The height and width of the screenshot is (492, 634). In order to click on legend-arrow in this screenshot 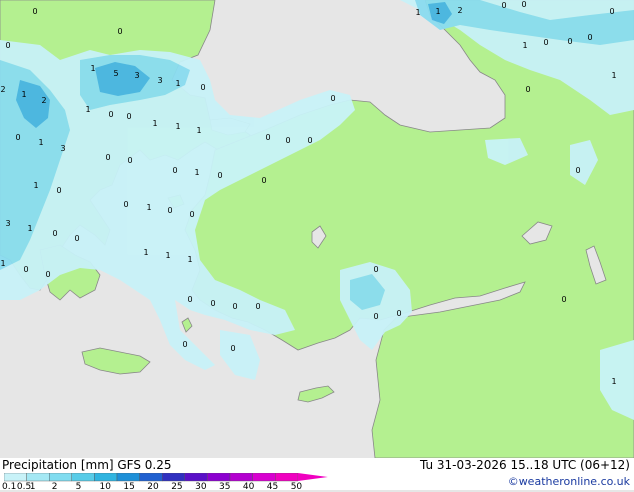, I will do `click(312, 477)`.